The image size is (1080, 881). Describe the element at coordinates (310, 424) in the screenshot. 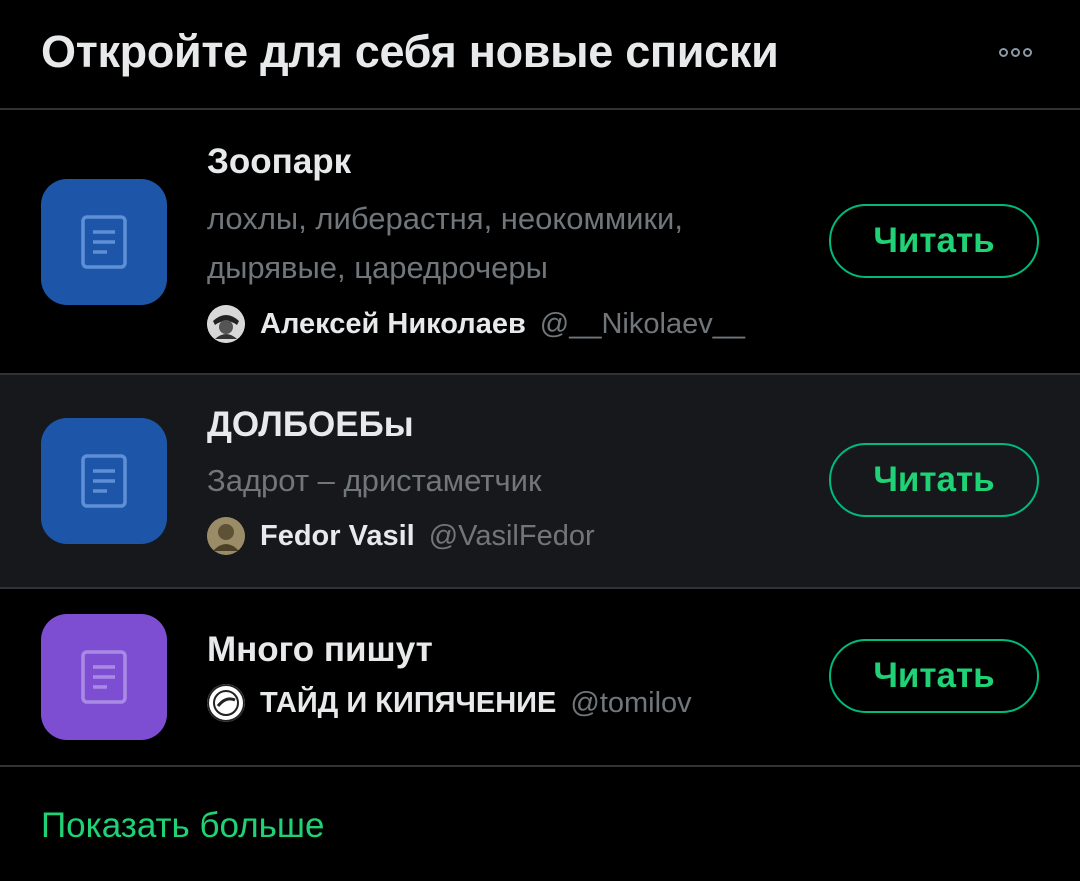

I see `list-name: ДОЛБОЕБы` at that location.